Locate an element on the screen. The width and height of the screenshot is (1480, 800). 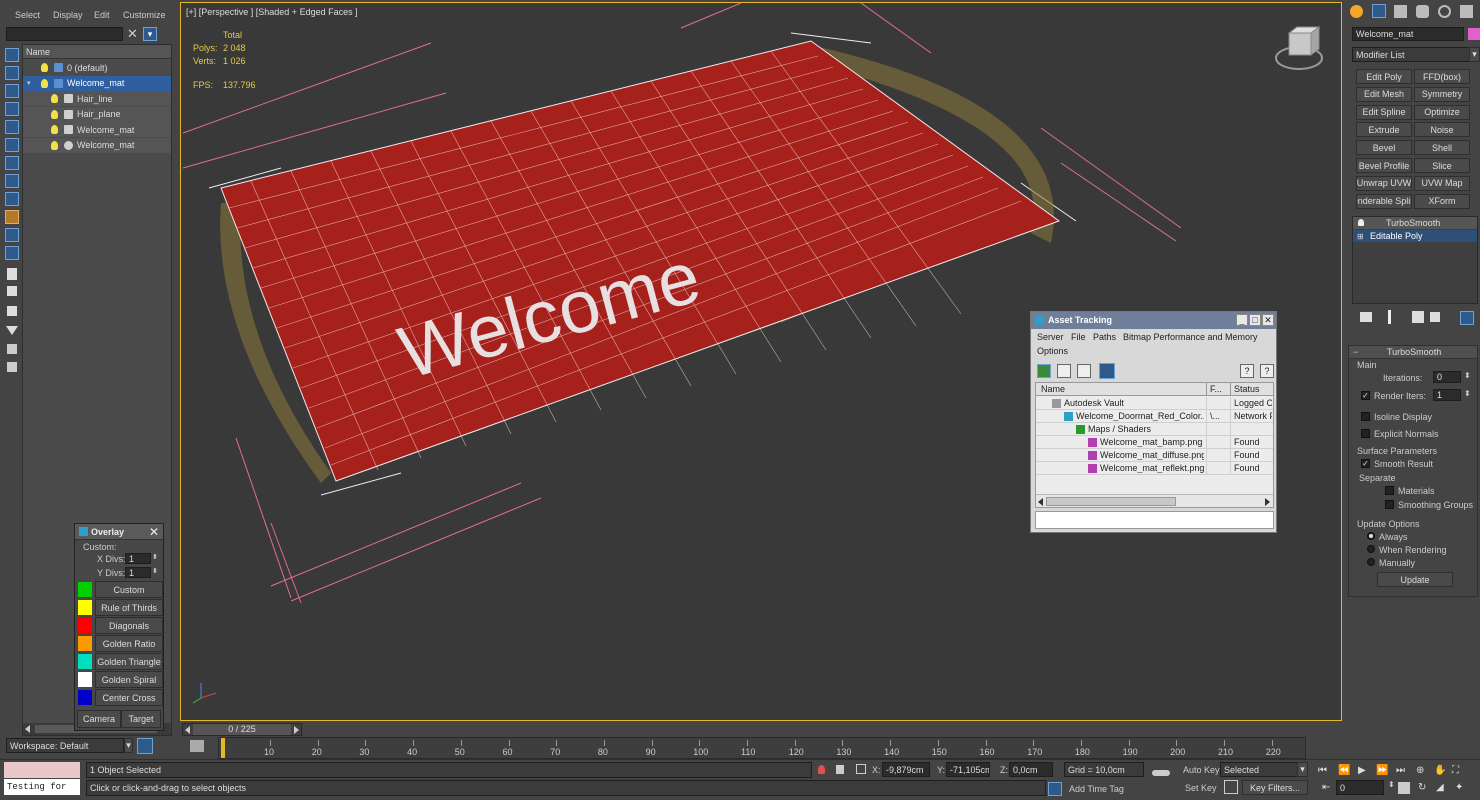
key-mode-arrow: ▾ is located at coordinates (1302, 769).